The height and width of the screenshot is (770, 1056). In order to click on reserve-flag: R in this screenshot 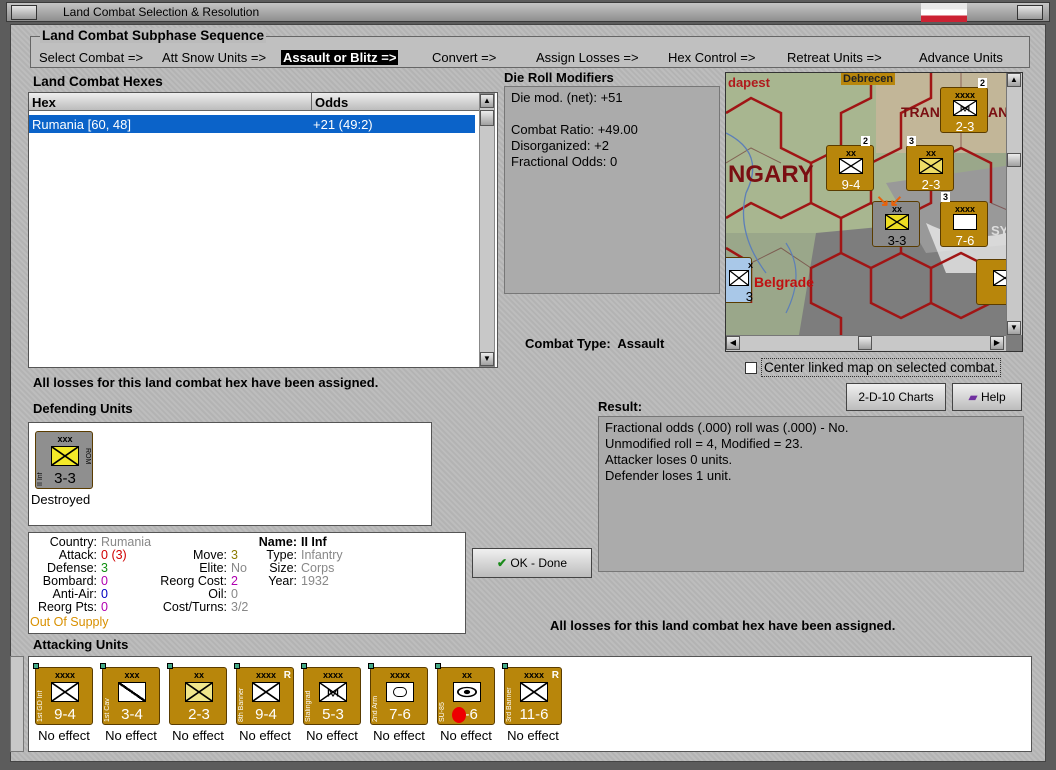, I will do `click(555, 675)`.